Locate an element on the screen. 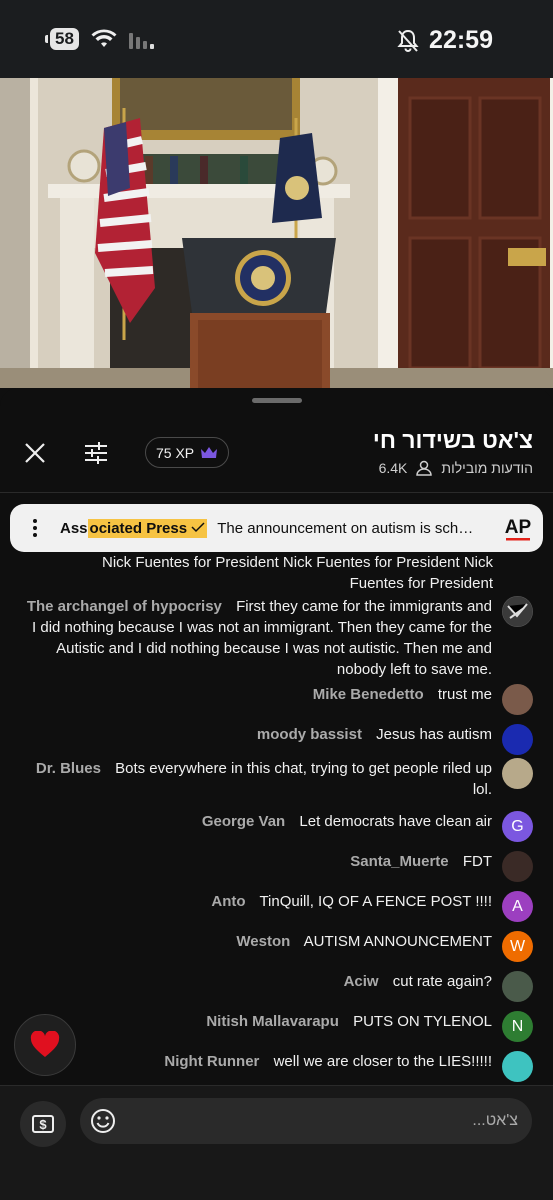  message-text: AUTISM ANNOUNCEMENT is located at coordinates (397, 941).